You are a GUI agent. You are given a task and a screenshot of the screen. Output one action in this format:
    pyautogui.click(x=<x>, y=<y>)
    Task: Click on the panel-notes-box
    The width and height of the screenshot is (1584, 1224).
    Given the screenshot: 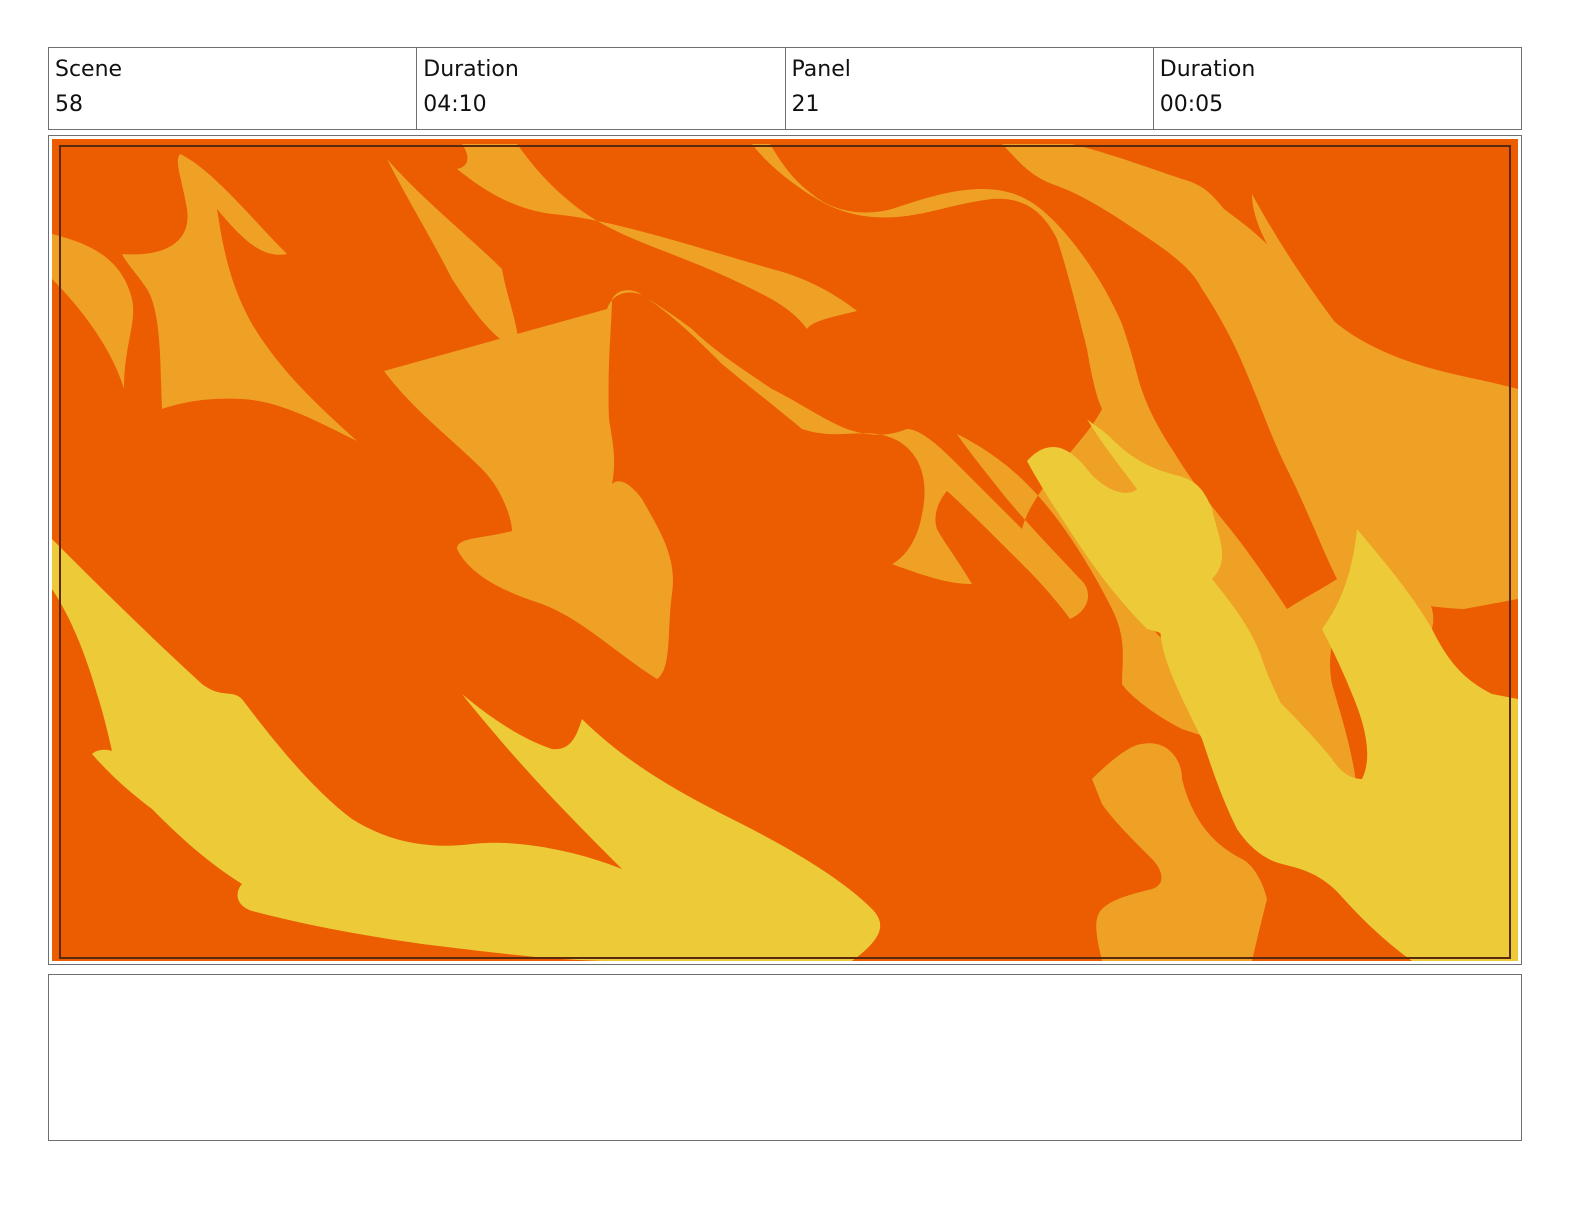 What is the action you would take?
    pyautogui.click(x=785, y=1057)
    